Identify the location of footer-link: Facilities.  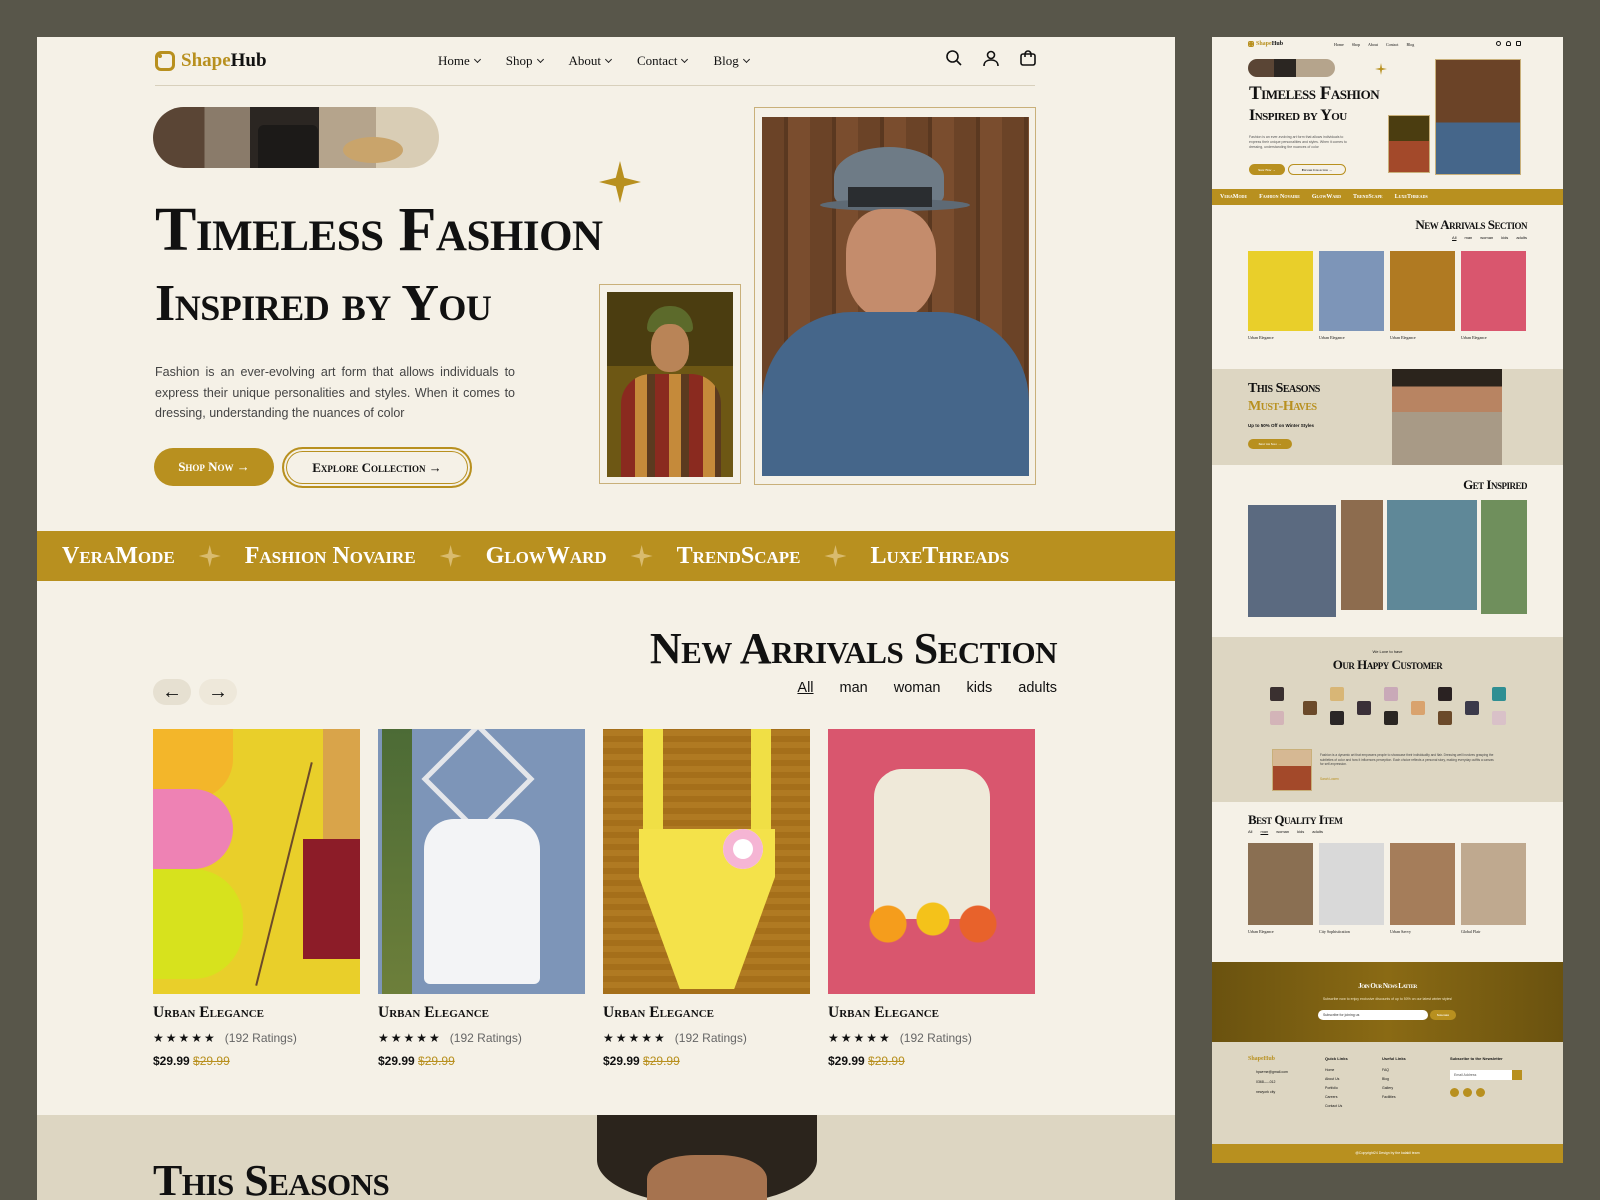
(1389, 1097).